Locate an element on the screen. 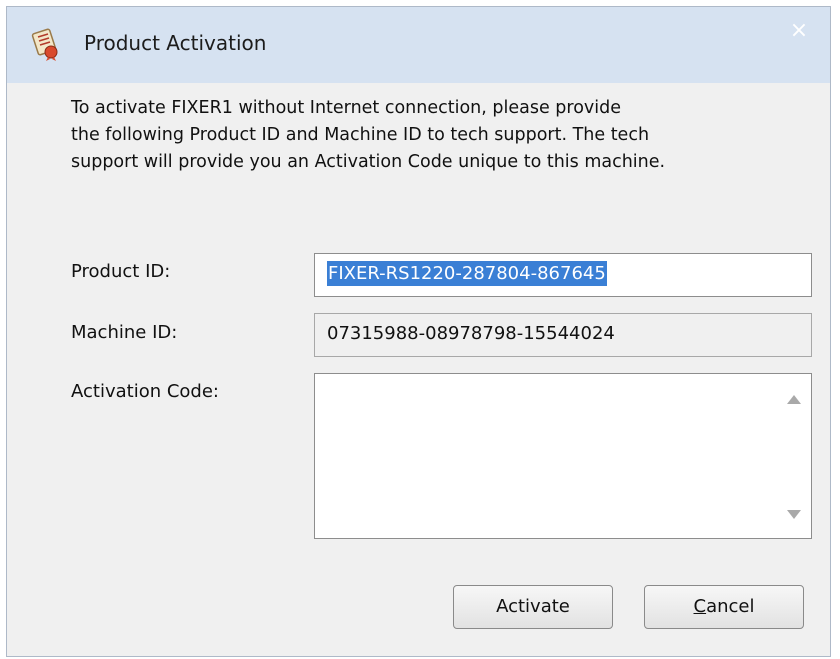 The width and height of the screenshot is (840, 659). cancel-button: Cancel is located at coordinates (724, 607).